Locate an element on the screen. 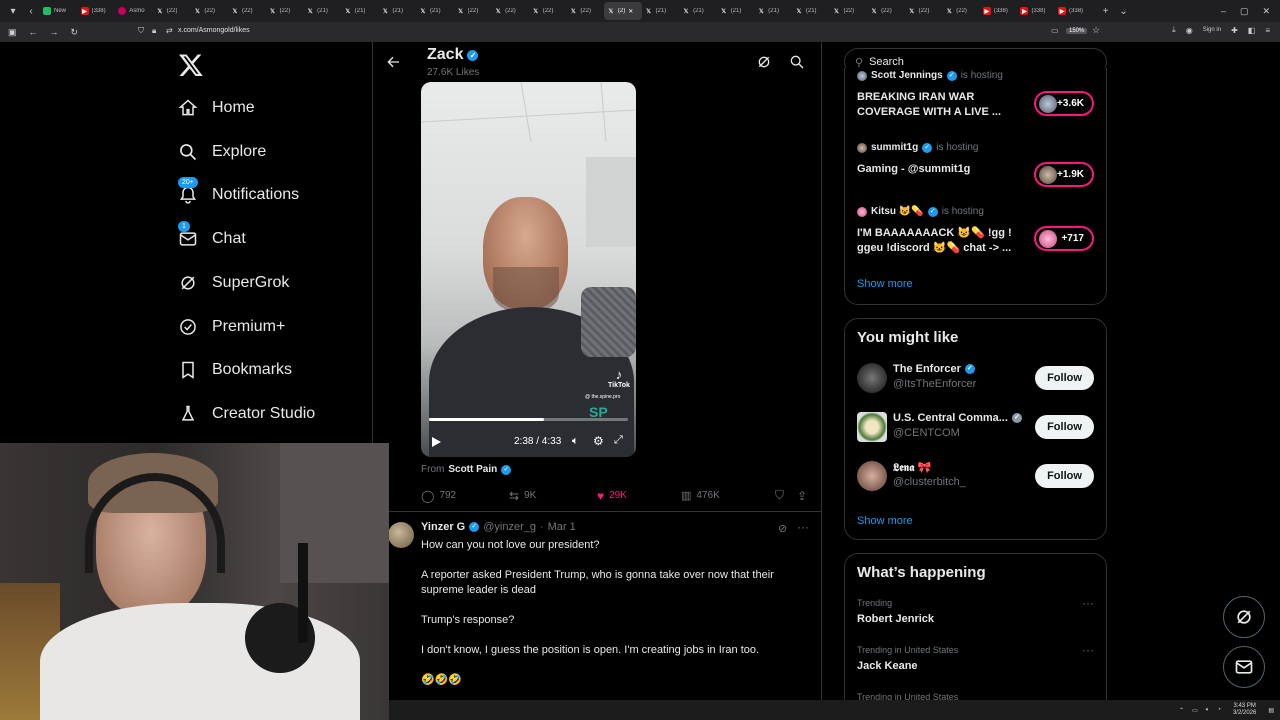 The height and width of the screenshot is (720, 1280). profile-icon: ◧ is located at coordinates (1252, 30).